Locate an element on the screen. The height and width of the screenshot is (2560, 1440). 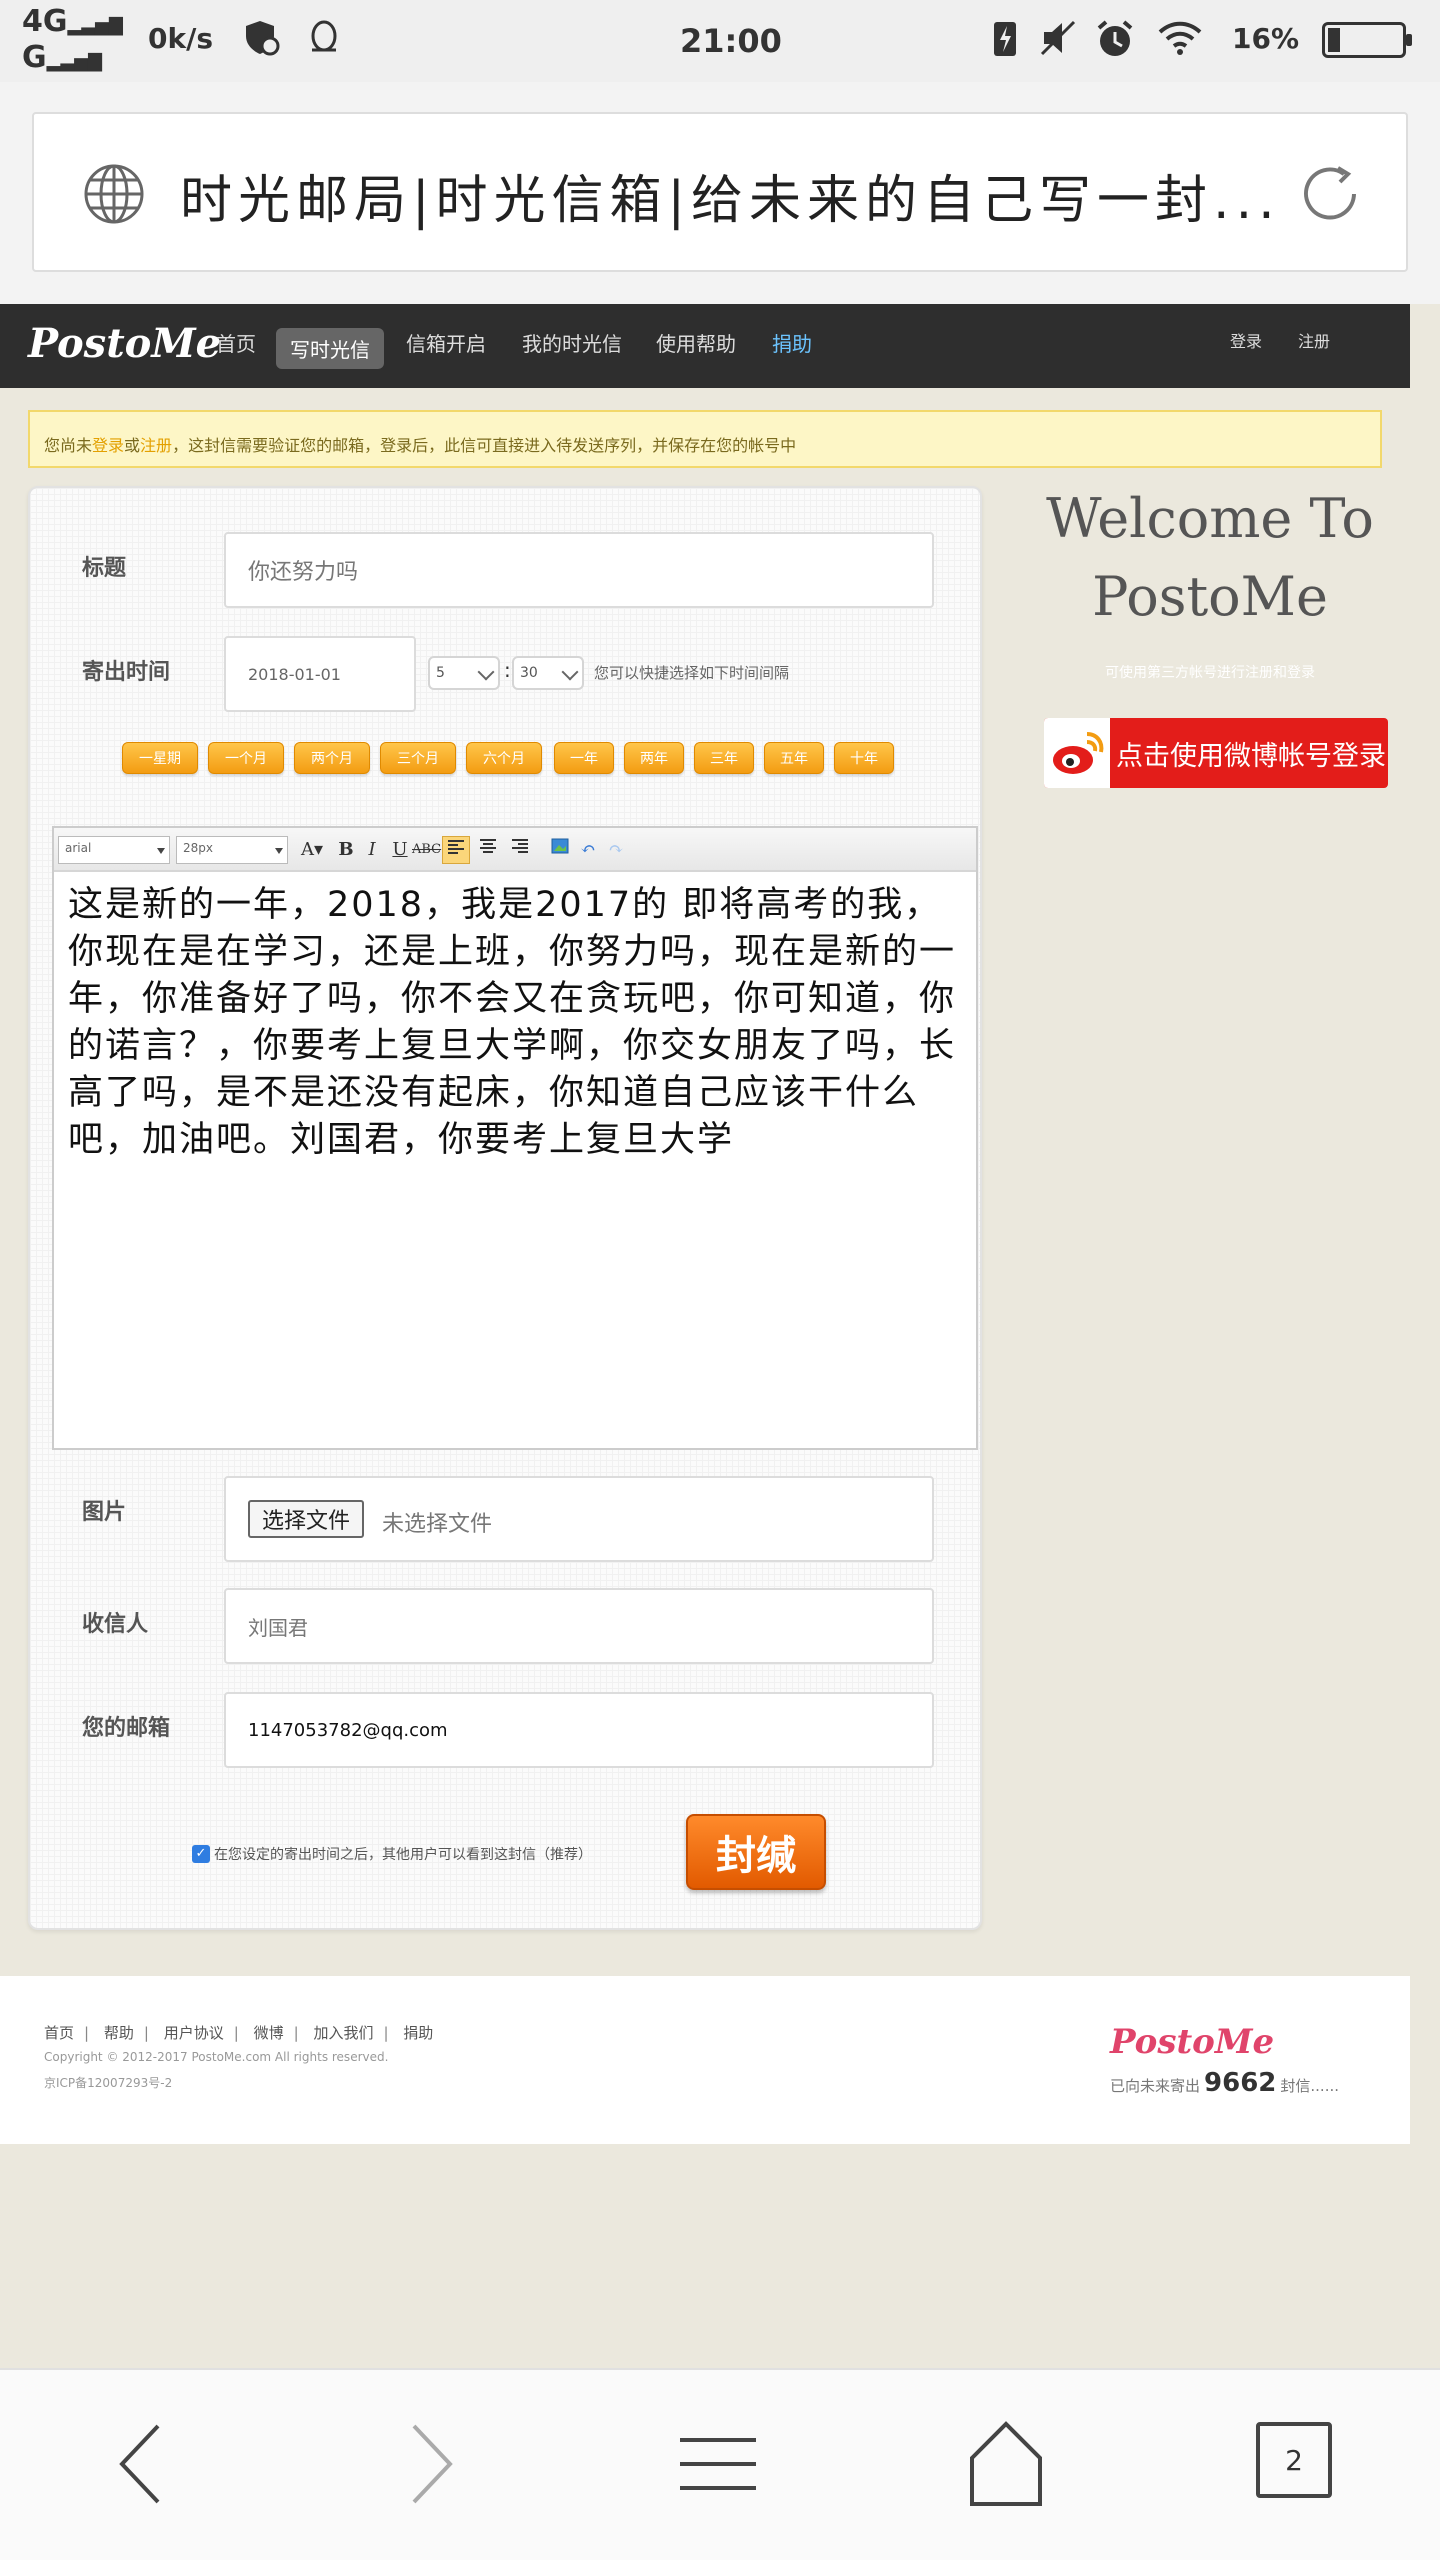
recipient-input: 刘国君 is located at coordinates (579, 1626).